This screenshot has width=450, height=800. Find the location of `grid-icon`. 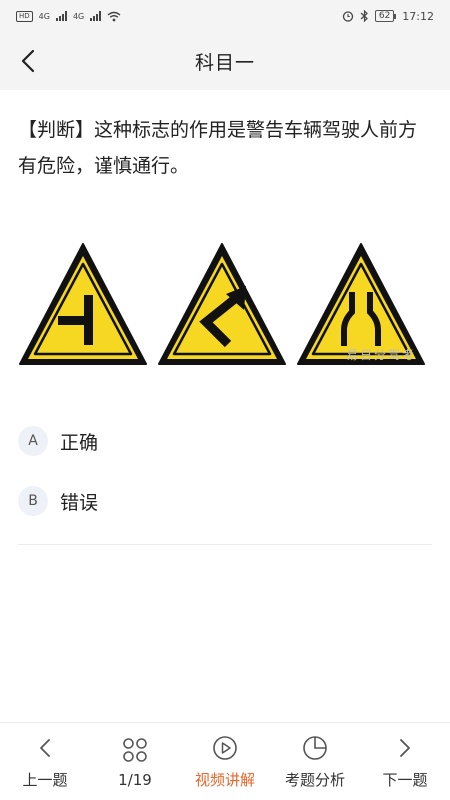

grid-icon is located at coordinates (135, 749).